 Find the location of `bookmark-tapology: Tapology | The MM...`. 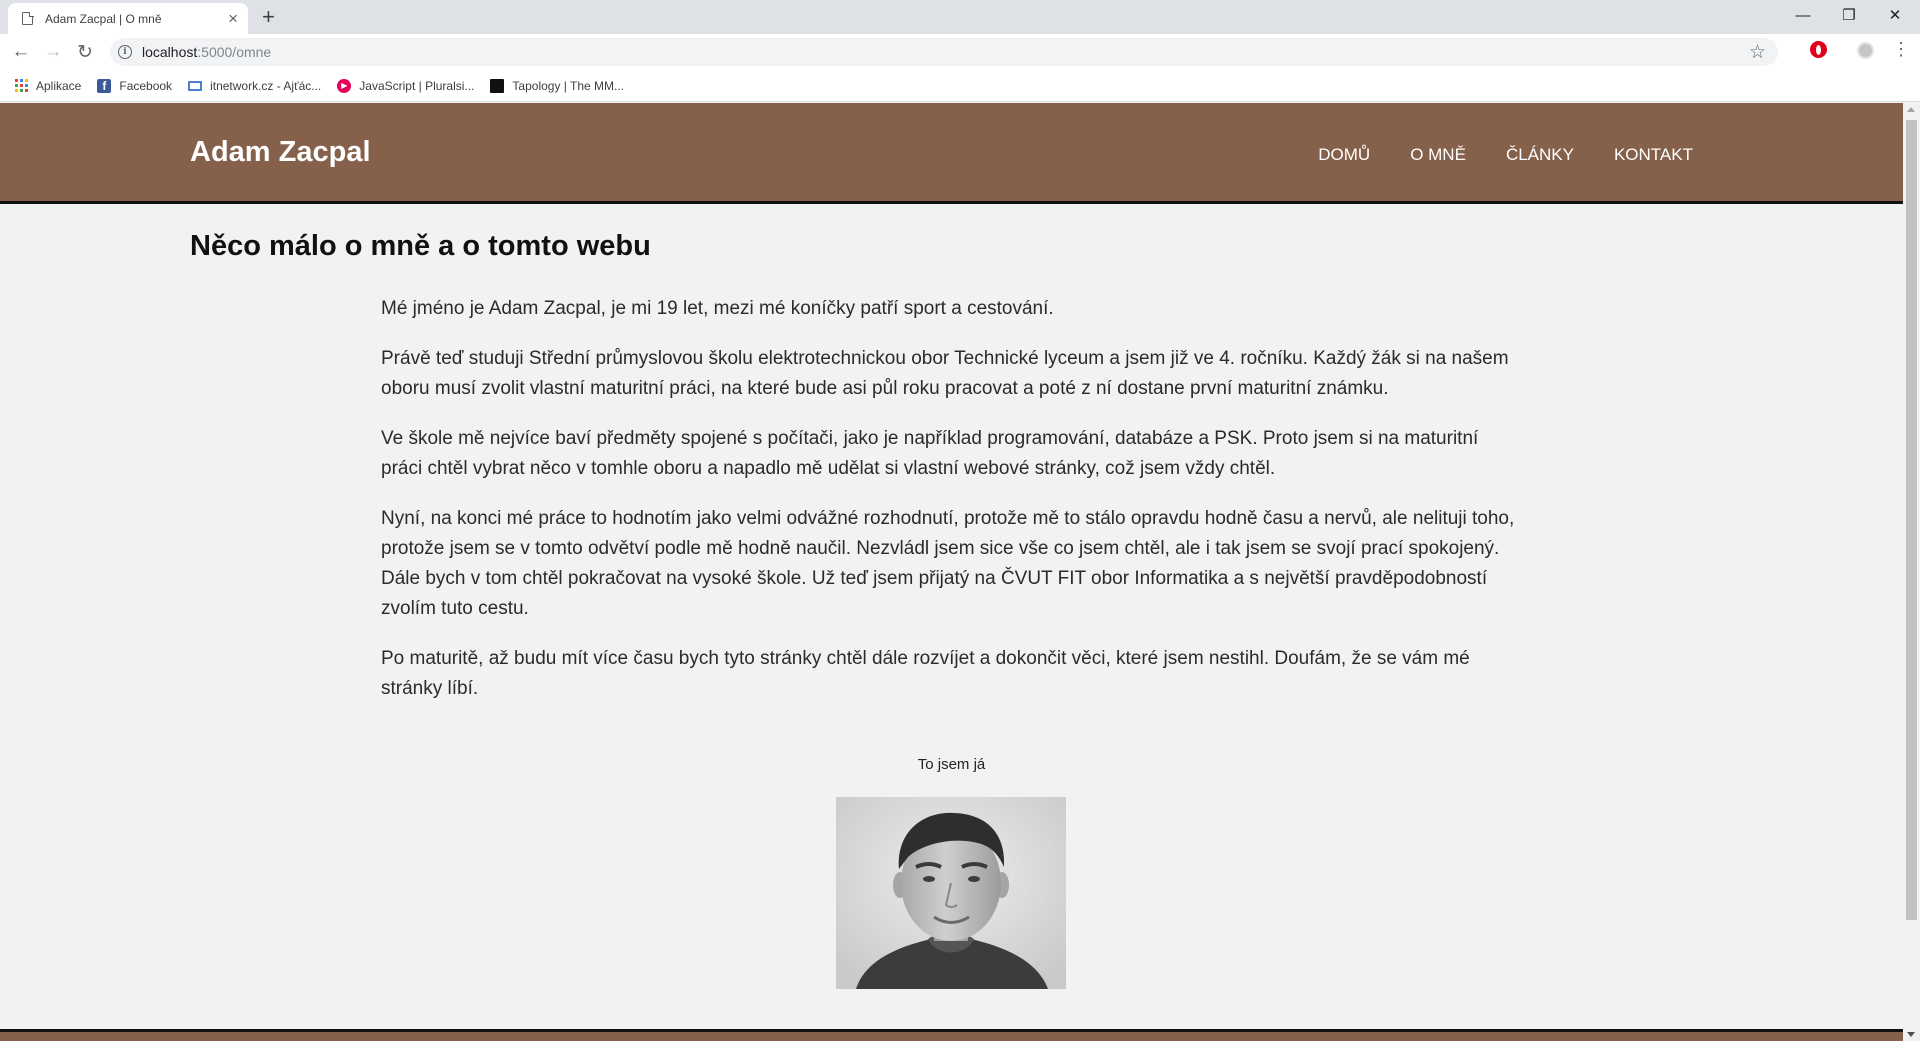

bookmark-tapology: Tapology | The MM... is located at coordinates (557, 85).